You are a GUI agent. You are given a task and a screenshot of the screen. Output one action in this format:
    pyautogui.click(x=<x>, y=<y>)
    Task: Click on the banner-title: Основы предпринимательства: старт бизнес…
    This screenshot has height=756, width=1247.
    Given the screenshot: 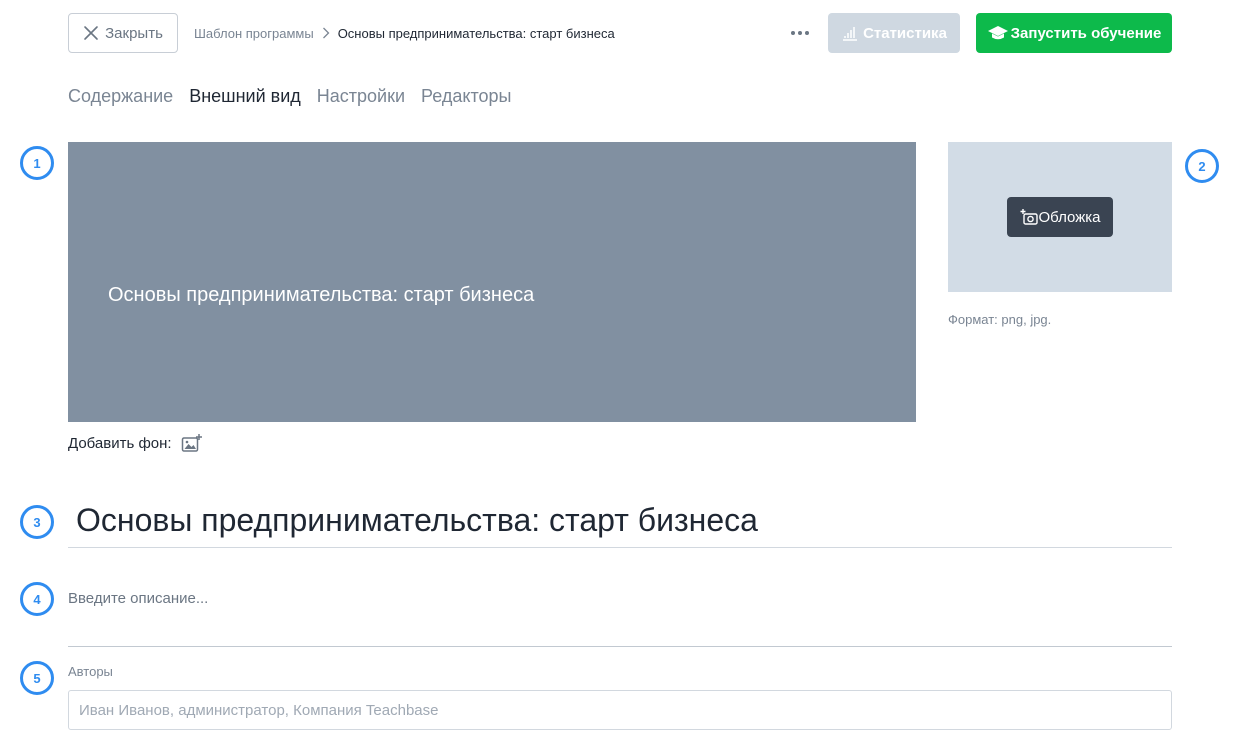 What is the action you would take?
    pyautogui.click(x=321, y=295)
    